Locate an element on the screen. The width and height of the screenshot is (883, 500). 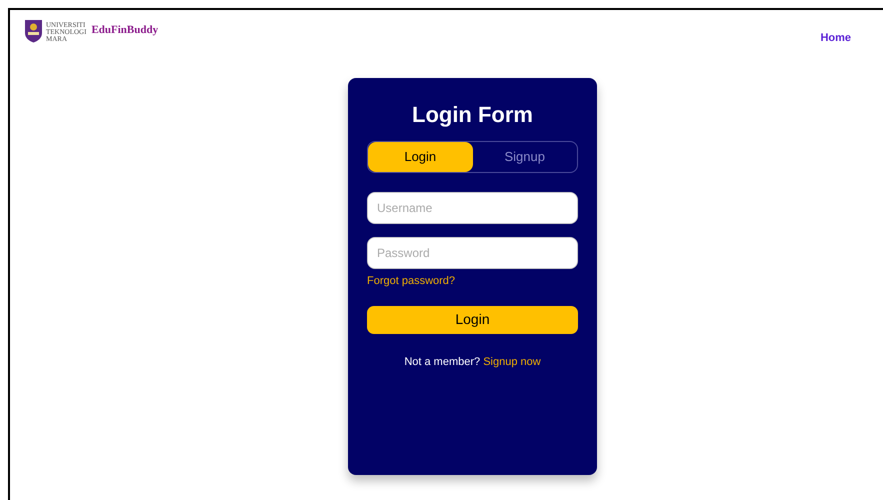
login-button: Login is located at coordinates (472, 320).